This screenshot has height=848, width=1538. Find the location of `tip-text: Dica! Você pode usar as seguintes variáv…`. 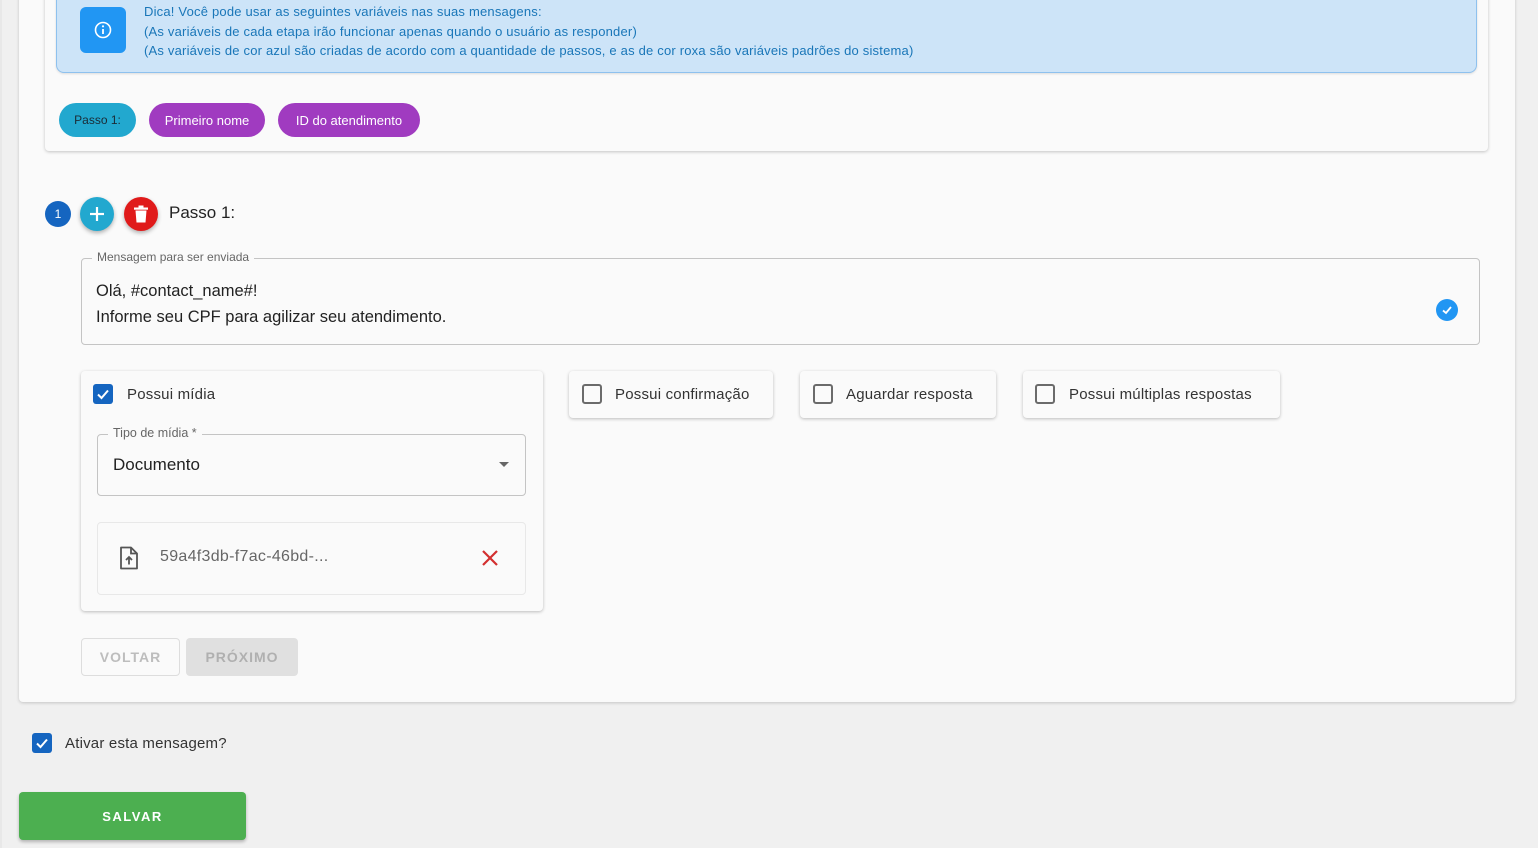

tip-text: Dica! Você pode usar as seguintes variáv… is located at coordinates (528, 31).